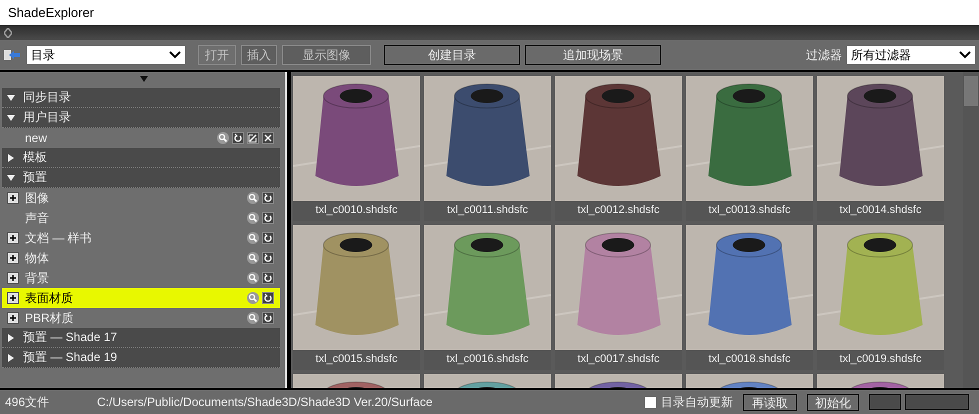 The width and height of the screenshot is (979, 414). Describe the element at coordinates (141, 338) in the screenshot. I see `tree-section: 预置 — Shade 17` at that location.